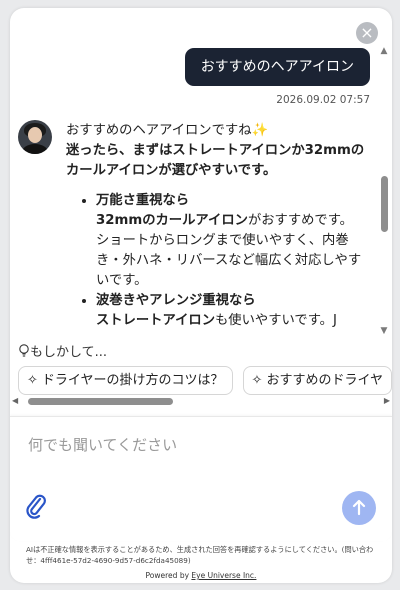  I want to click on arrow-up-icon, so click(359, 507).